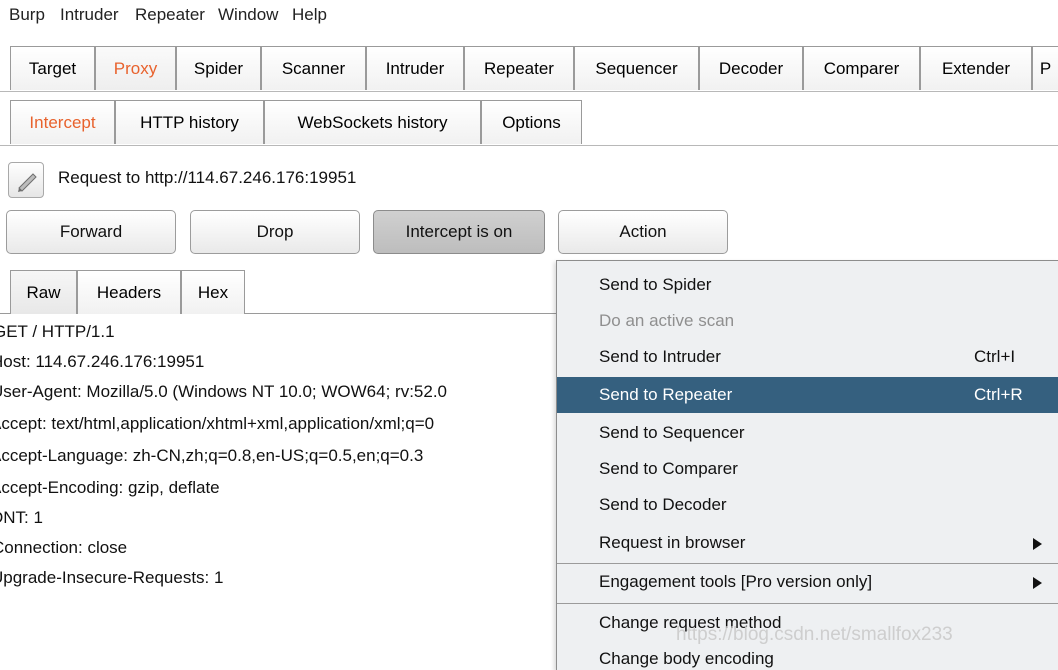 This screenshot has width=1058, height=670. I want to click on menu-do-active-scan: Do an active scan, so click(807, 321).